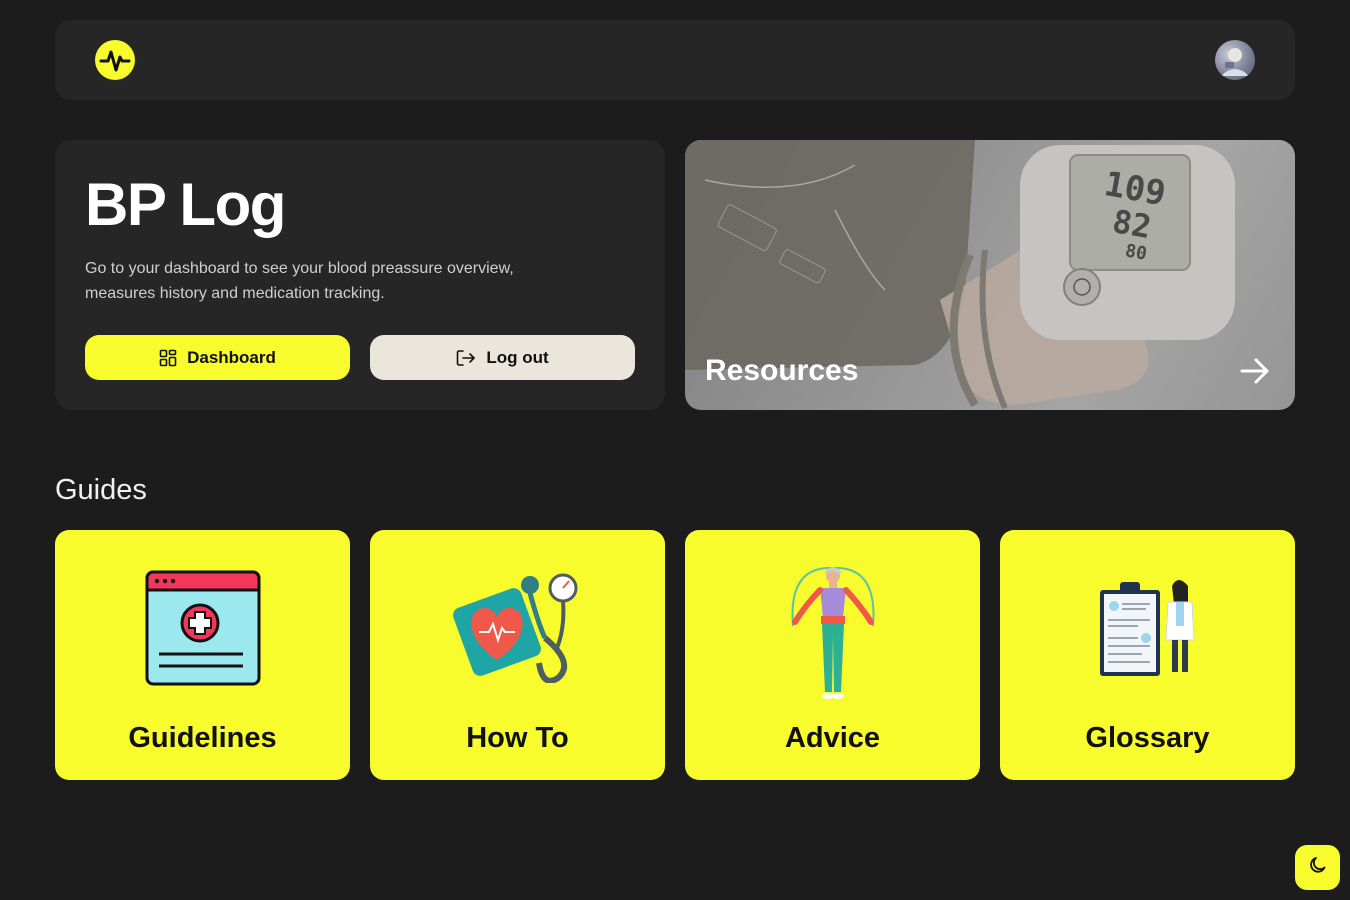 This screenshot has height=900, width=1350. What do you see at coordinates (115, 60) in the screenshot?
I see `heartbeat-icon` at bounding box center [115, 60].